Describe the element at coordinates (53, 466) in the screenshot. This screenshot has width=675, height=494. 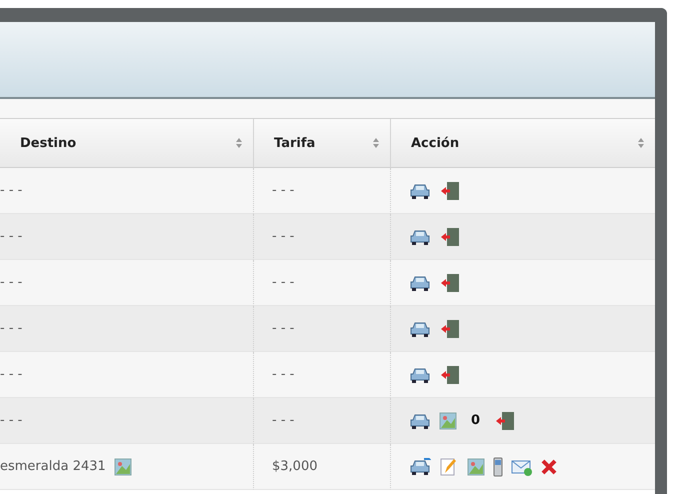
I see `destination-text: esmeralda 2431` at that location.